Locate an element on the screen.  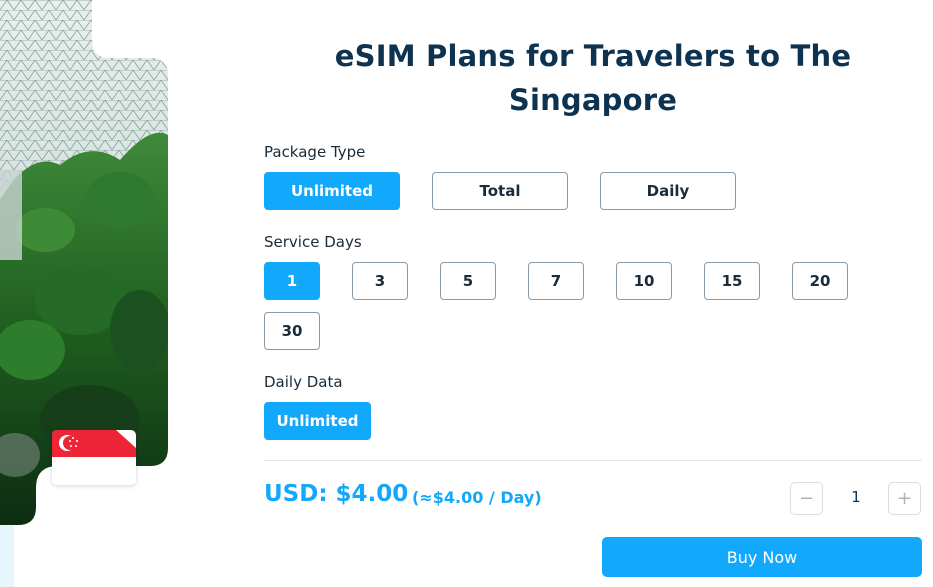
service-days-1: 1 is located at coordinates (292, 281).